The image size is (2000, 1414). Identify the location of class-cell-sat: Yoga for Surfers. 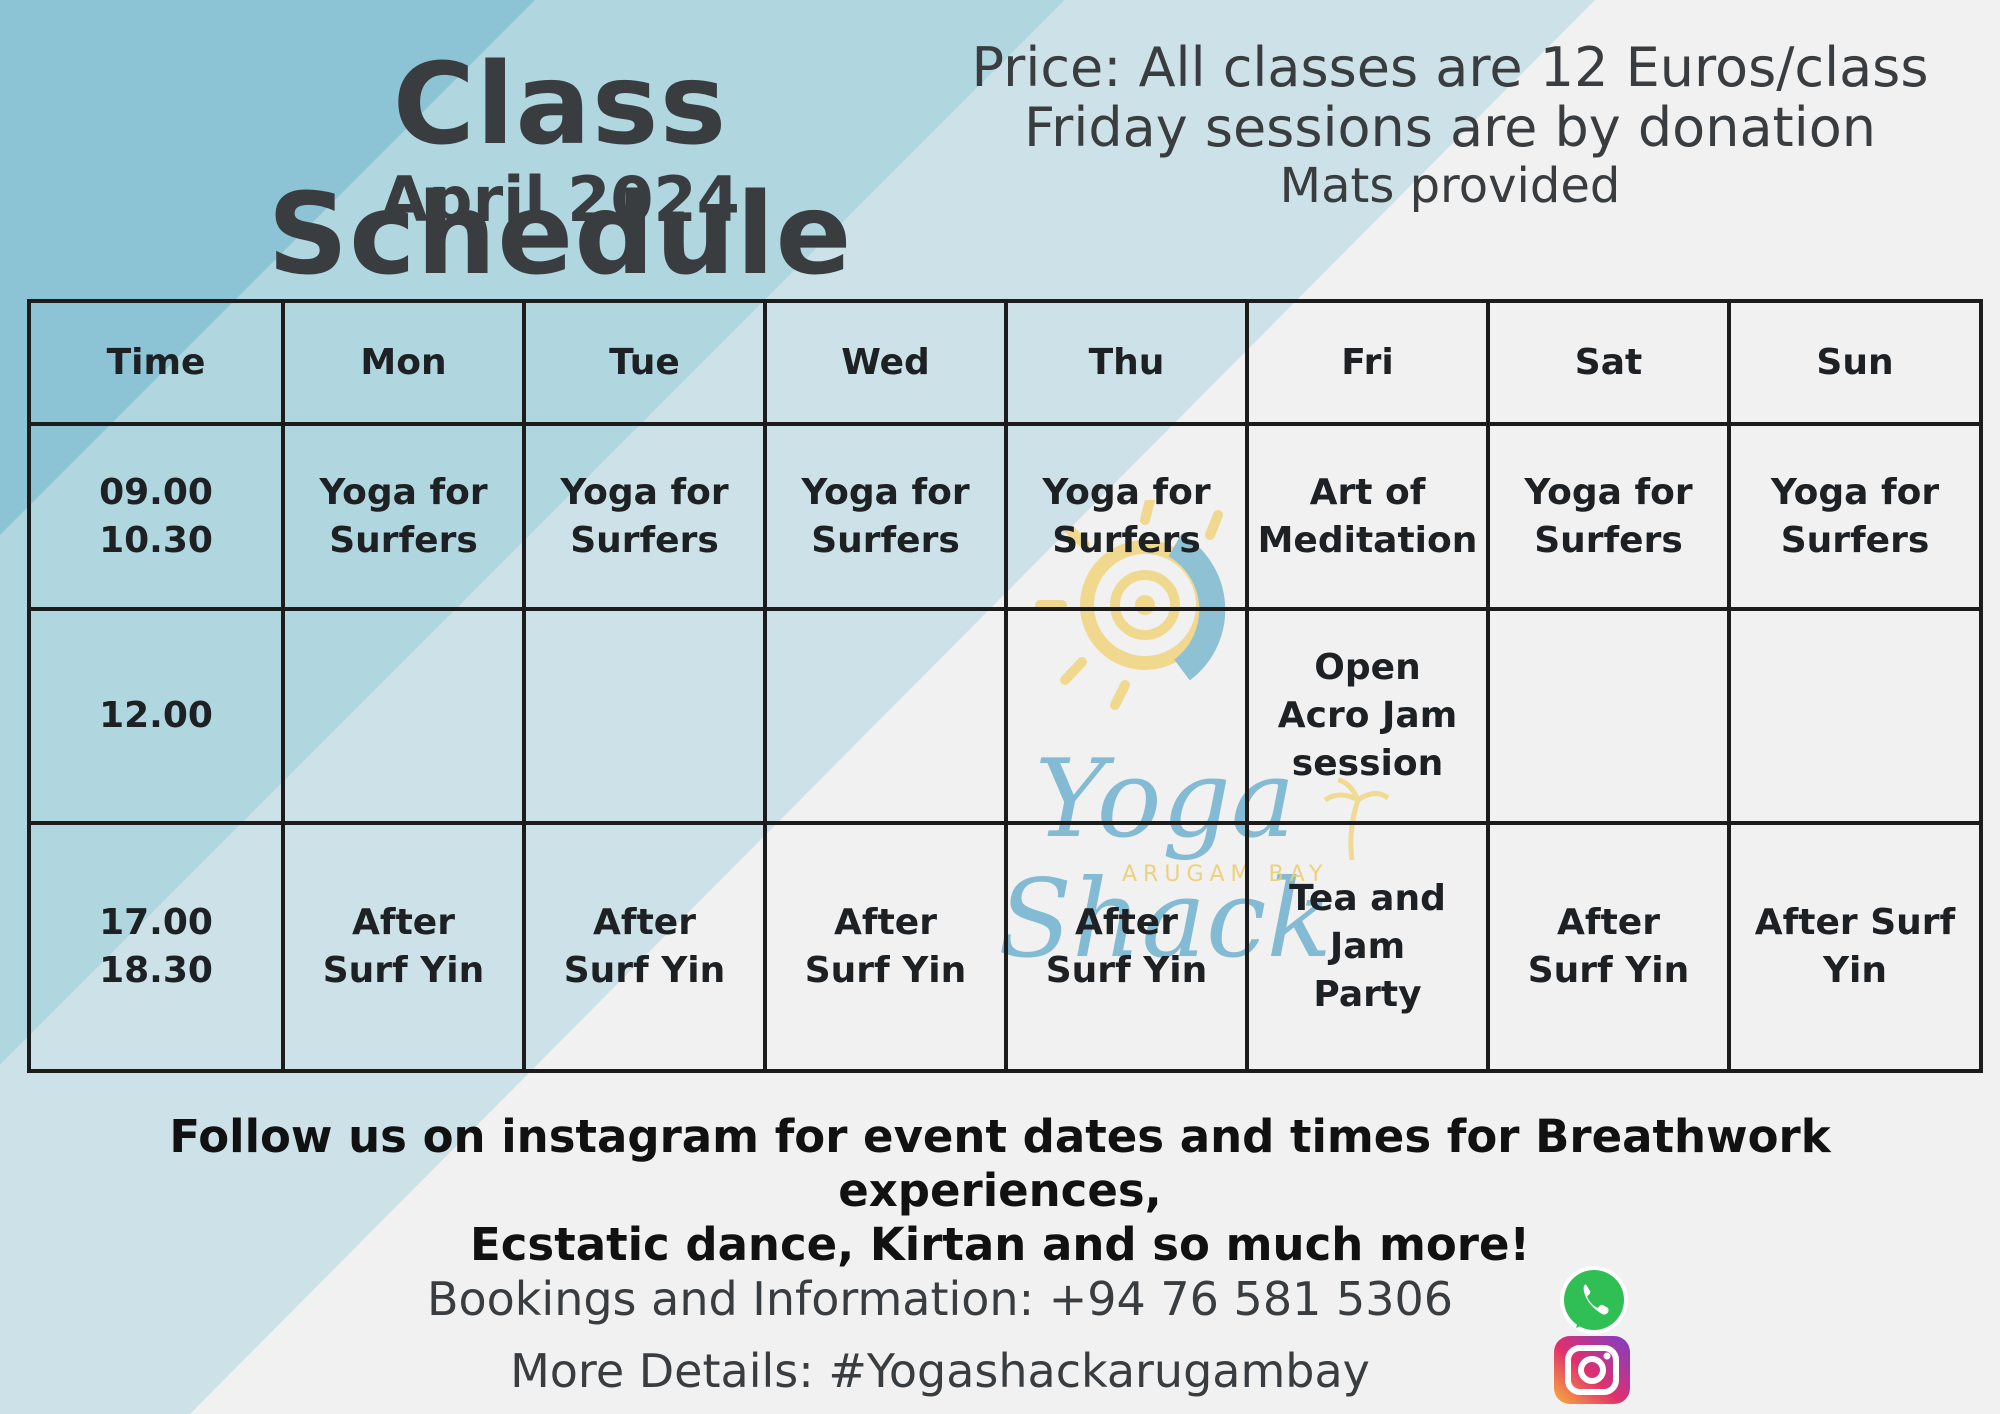
(1608, 517).